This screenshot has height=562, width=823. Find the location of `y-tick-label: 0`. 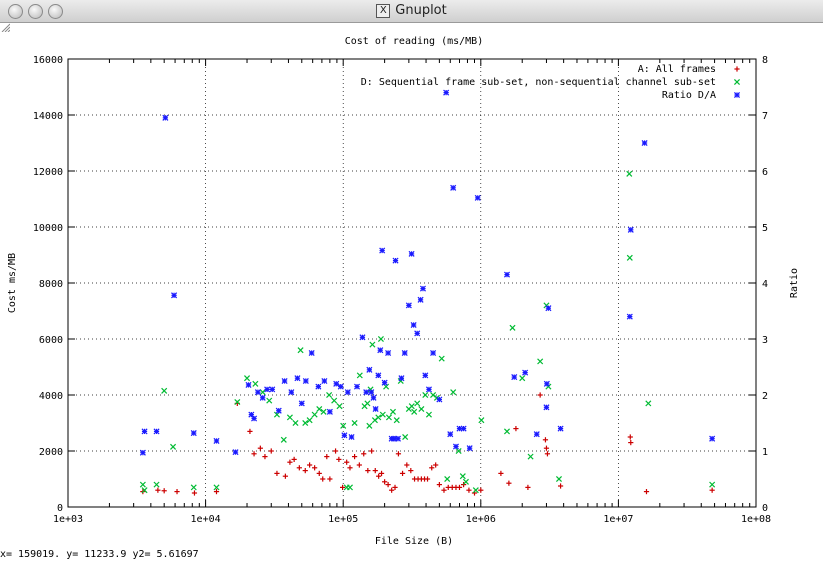

y-tick-label: 0 is located at coordinates (60, 508).